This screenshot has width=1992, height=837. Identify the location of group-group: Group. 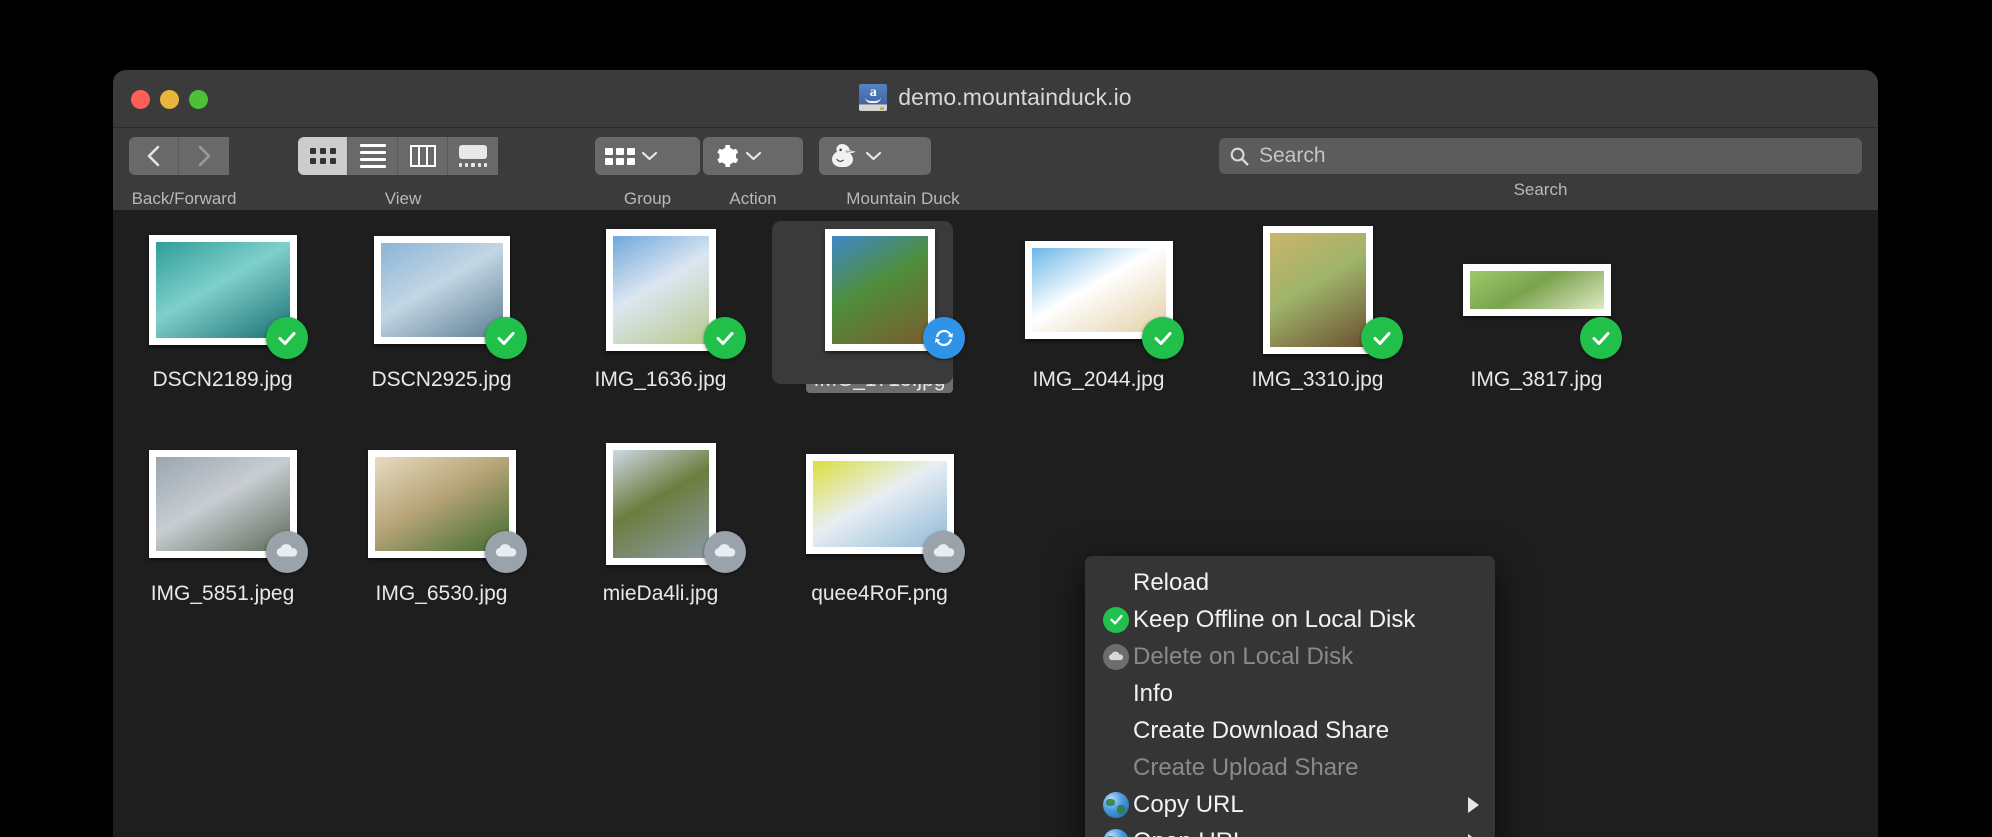
(647, 172).